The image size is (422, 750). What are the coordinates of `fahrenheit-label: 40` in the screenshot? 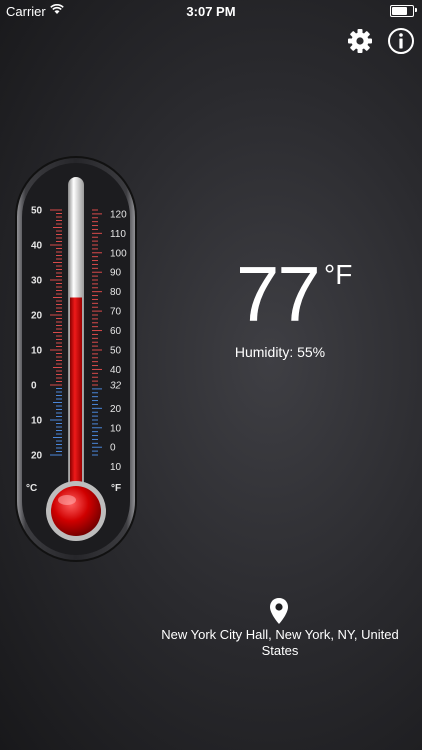 It's located at (116, 370).